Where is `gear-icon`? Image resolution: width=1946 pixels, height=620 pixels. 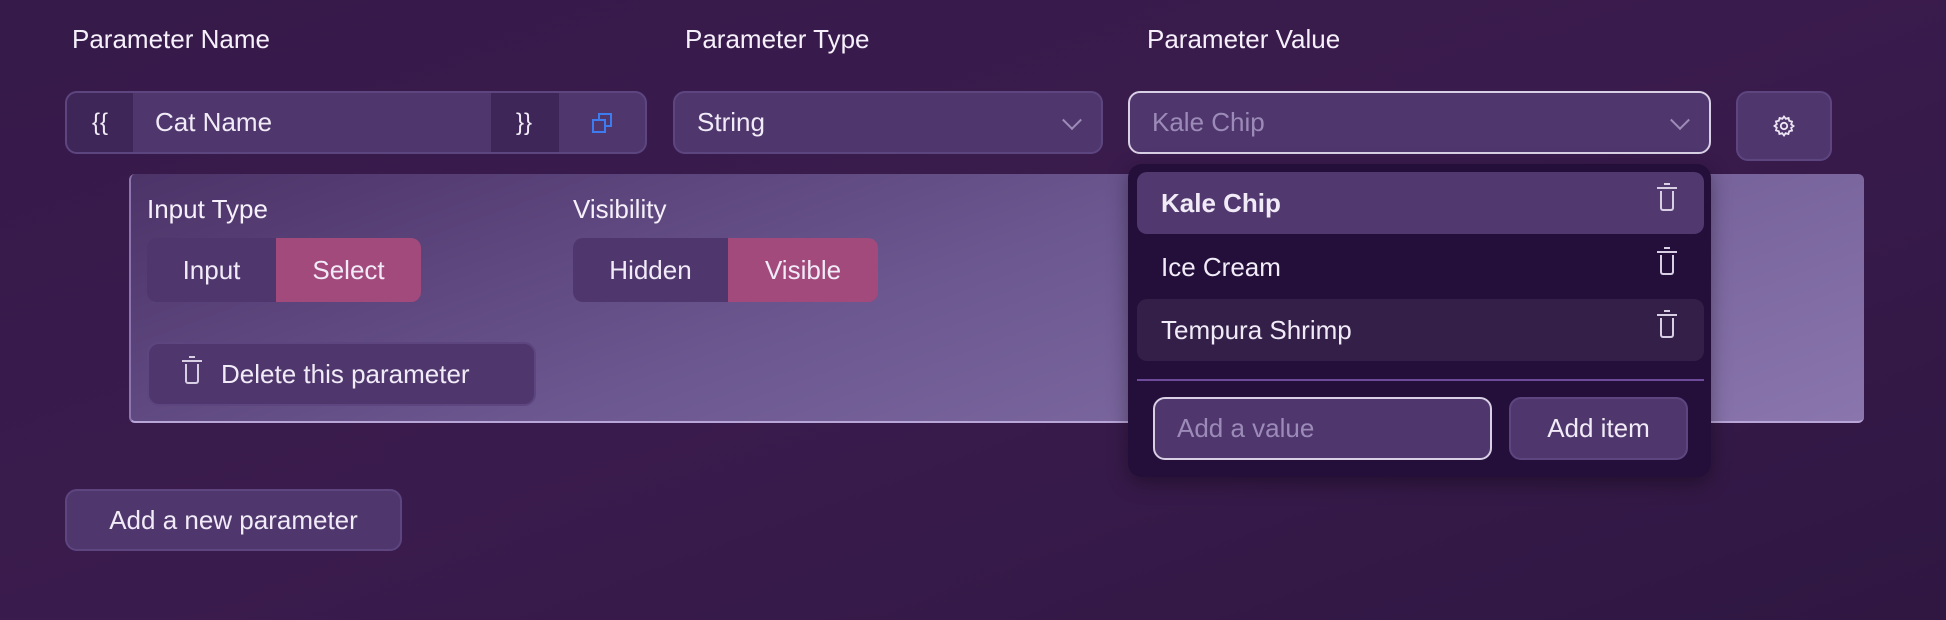 gear-icon is located at coordinates (1784, 126).